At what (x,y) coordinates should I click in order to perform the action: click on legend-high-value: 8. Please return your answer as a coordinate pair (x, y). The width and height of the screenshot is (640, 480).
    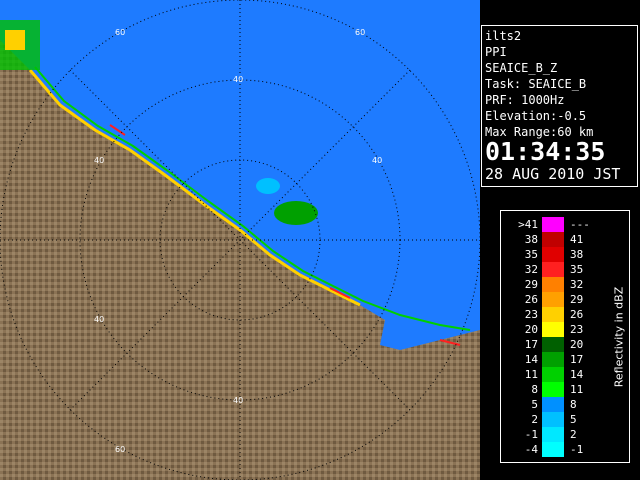
    Looking at the image, I should click on (573, 404).